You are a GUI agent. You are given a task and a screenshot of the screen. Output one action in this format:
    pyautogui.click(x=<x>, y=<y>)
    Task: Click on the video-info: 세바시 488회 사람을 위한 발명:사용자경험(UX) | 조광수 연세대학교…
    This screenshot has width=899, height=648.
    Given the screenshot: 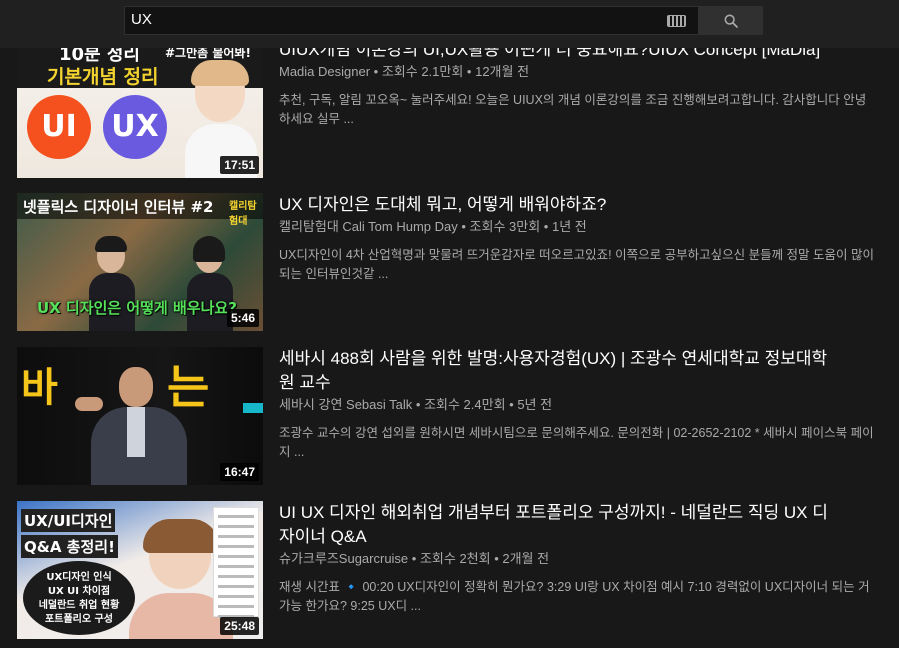 What is the action you would take?
    pyautogui.click(x=579, y=404)
    